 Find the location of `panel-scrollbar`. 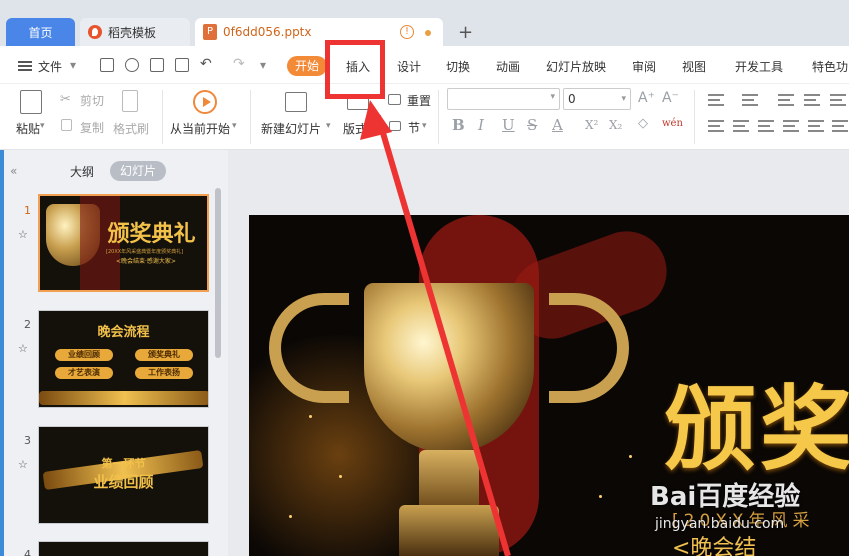

panel-scrollbar is located at coordinates (218, 273).